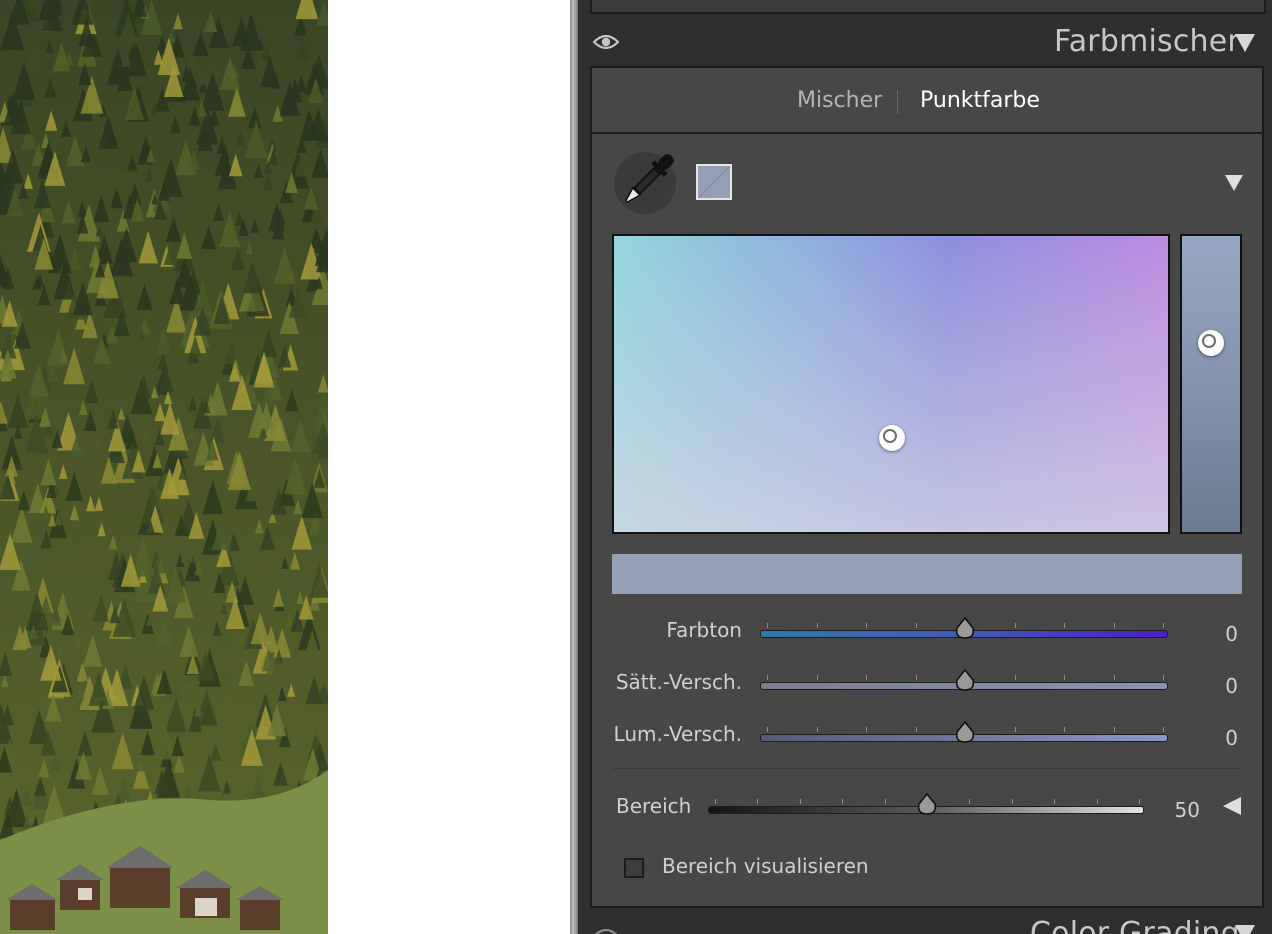 This screenshot has width=1272, height=934. Describe the element at coordinates (649, 179) in the screenshot. I see `eyedropper-icon` at that location.